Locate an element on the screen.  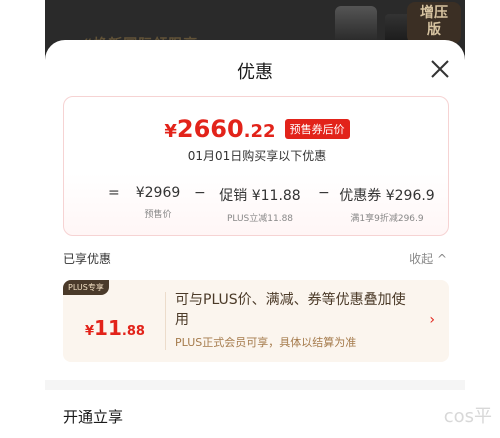
plus-amount: ¥11.88 is located at coordinates (115, 328).